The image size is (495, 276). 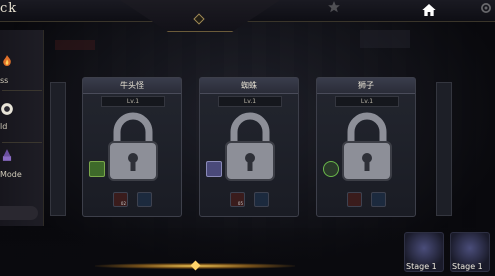 I want to click on card-partial-left, so click(x=58, y=149).